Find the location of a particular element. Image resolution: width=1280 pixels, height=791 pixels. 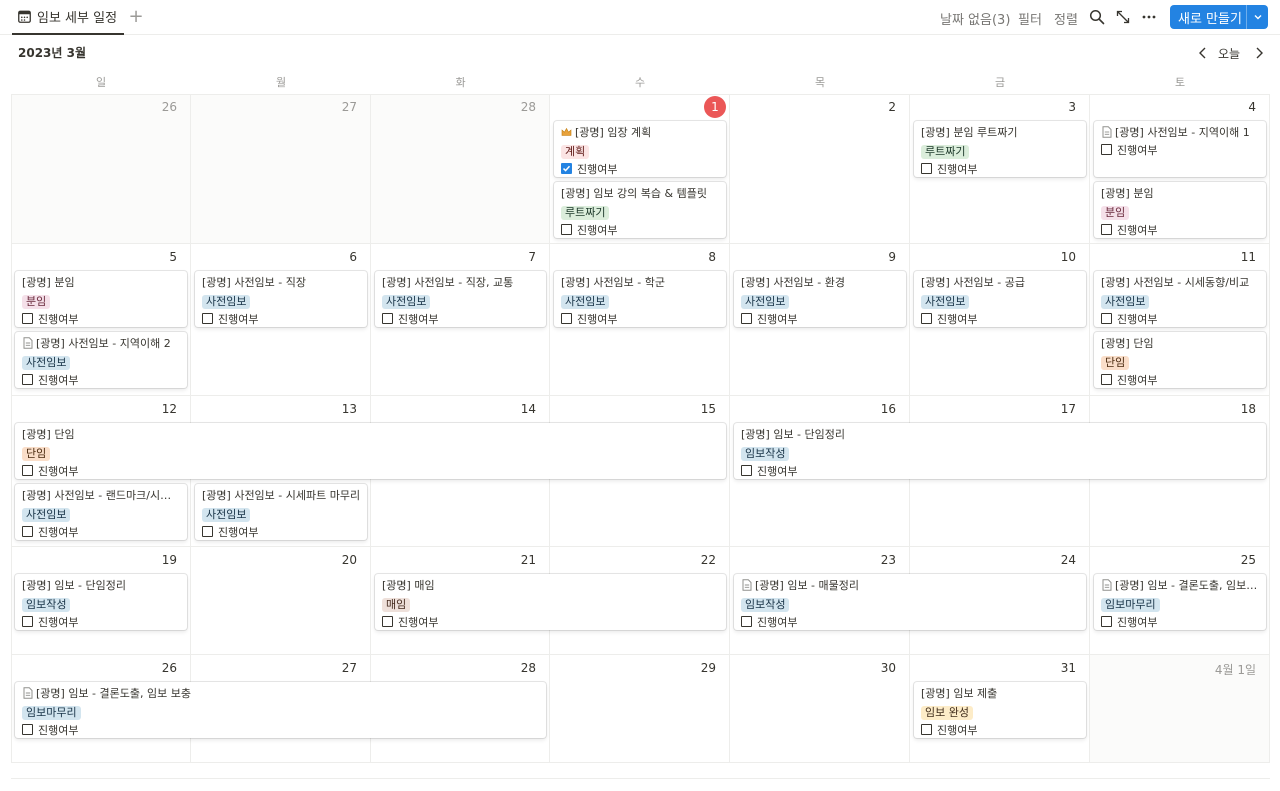

tab-calendar-view: 임보 세부 일정 is located at coordinates (68, 17).